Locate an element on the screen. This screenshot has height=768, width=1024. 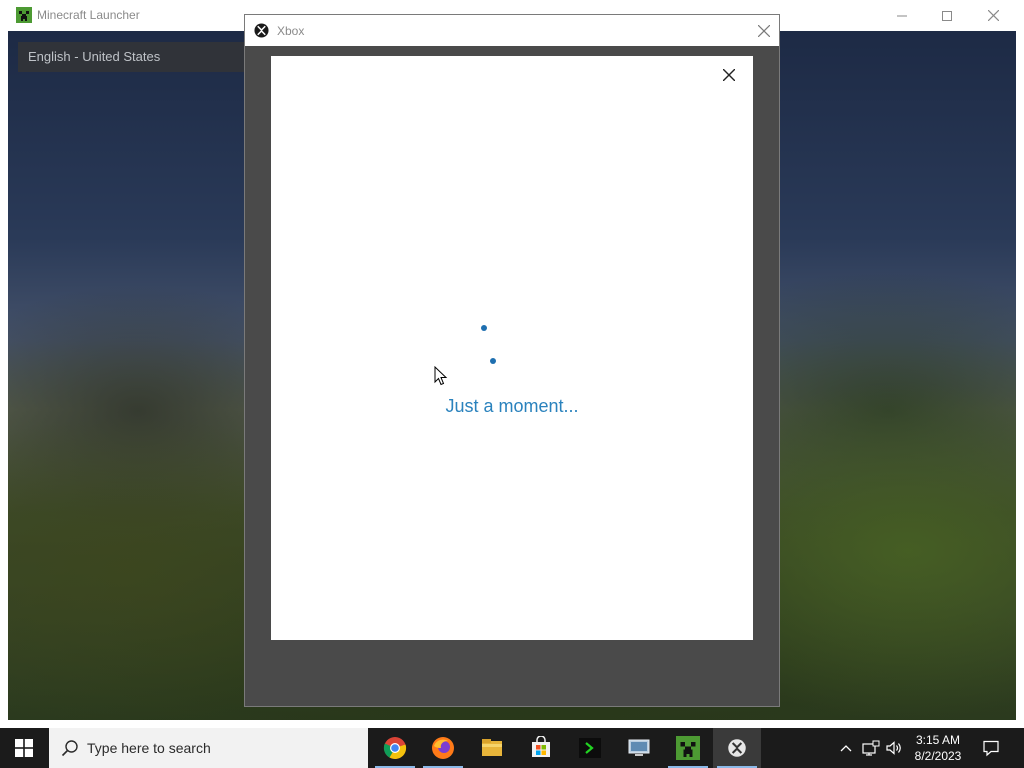
microsoft-store-icon is located at coordinates (541, 746).